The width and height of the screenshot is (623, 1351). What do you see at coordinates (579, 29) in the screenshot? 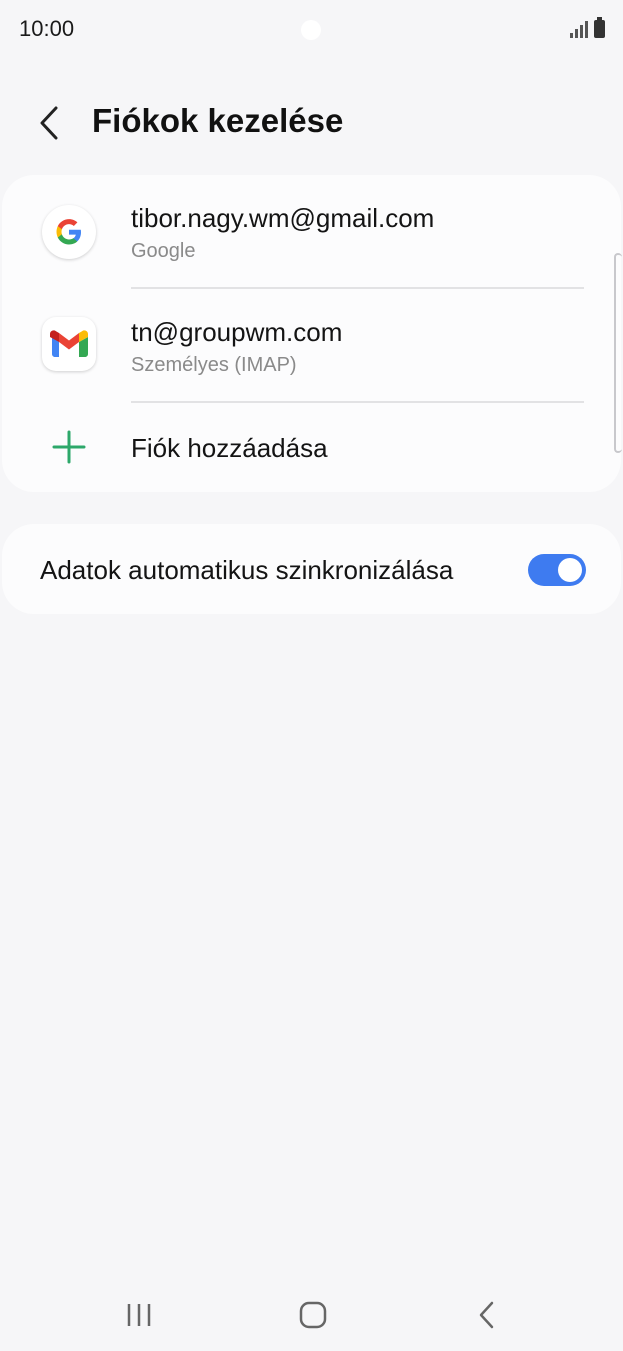
I see `signal-icon` at bounding box center [579, 29].